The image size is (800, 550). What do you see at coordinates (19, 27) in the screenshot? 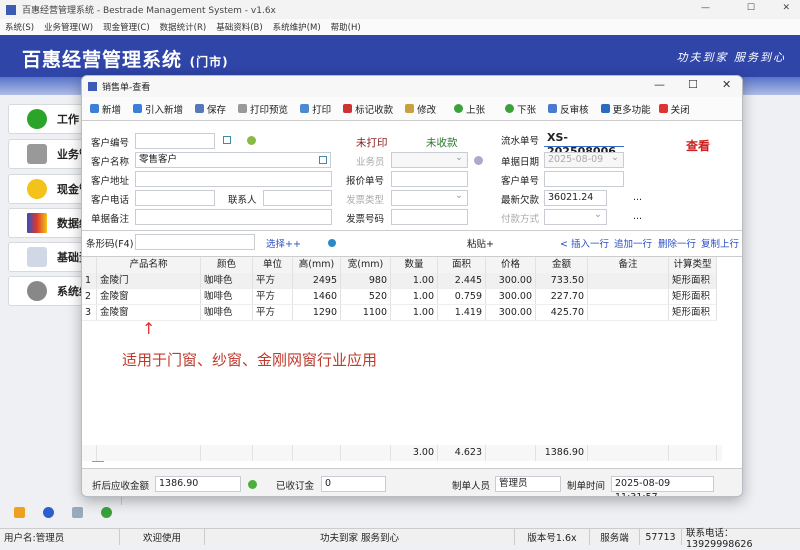
I see `menu-system: 系统(S)` at bounding box center [19, 27].